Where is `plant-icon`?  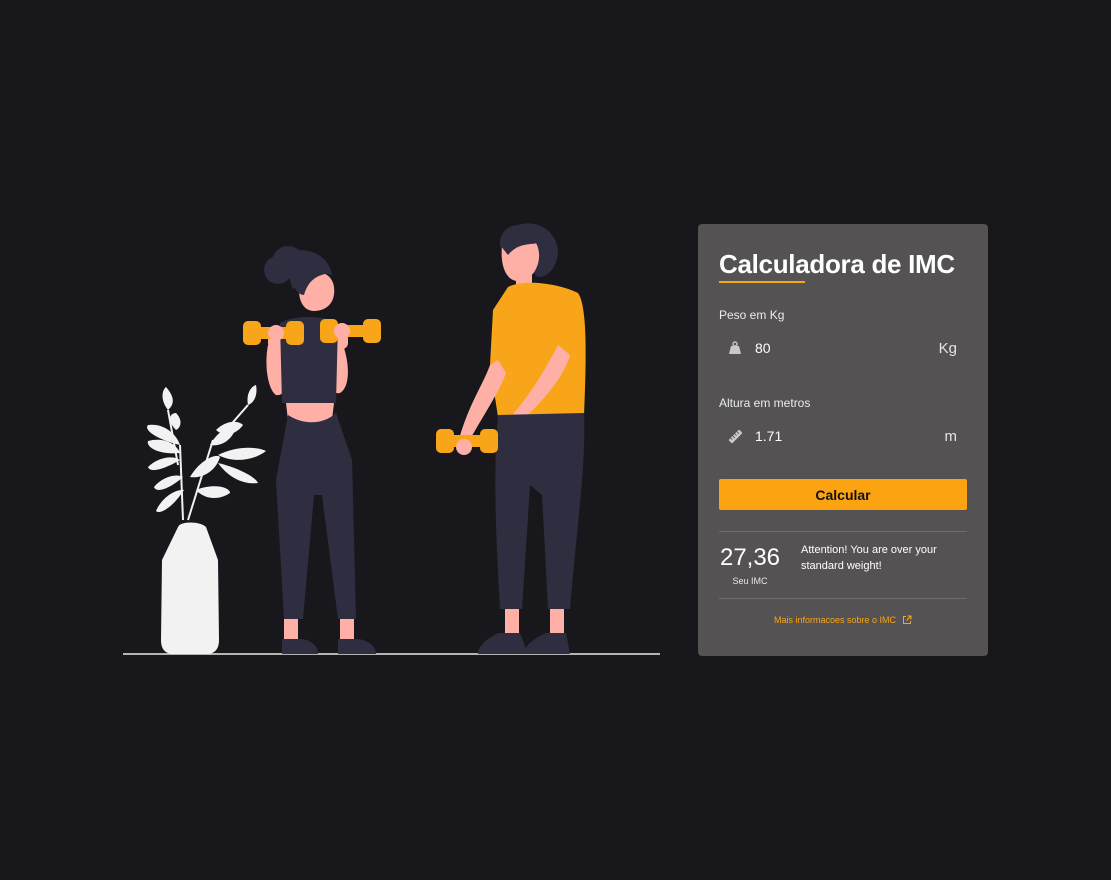 plant-icon is located at coordinates (206, 453).